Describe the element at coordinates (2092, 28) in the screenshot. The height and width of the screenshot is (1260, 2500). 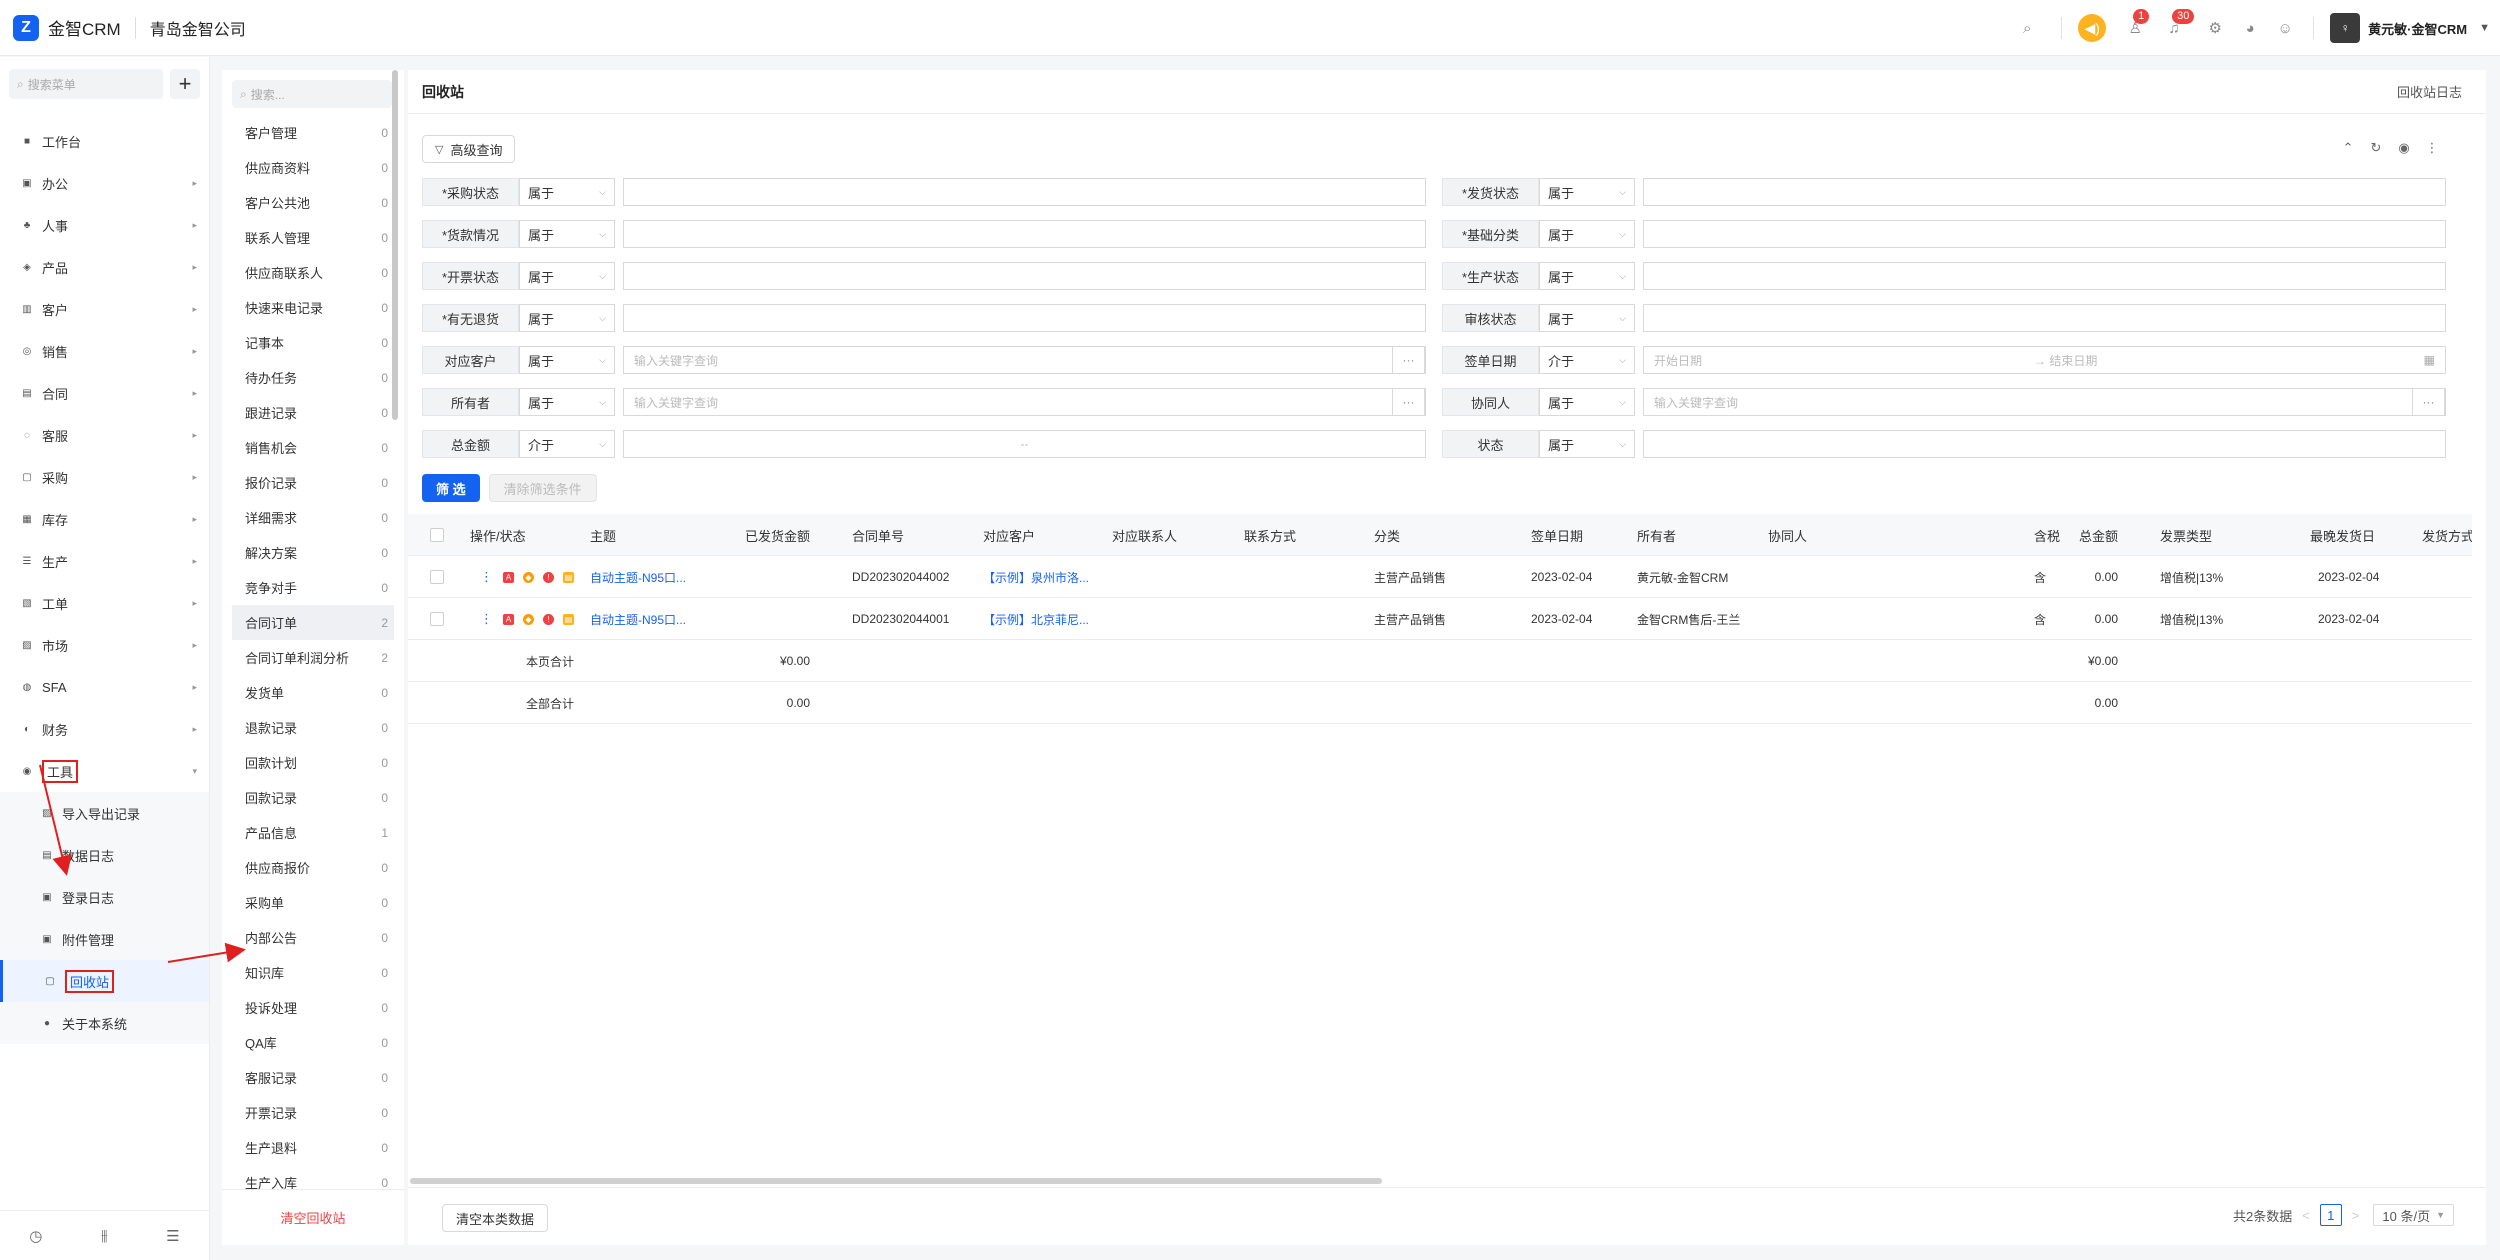
I see `speaker-icon: ◀)` at that location.